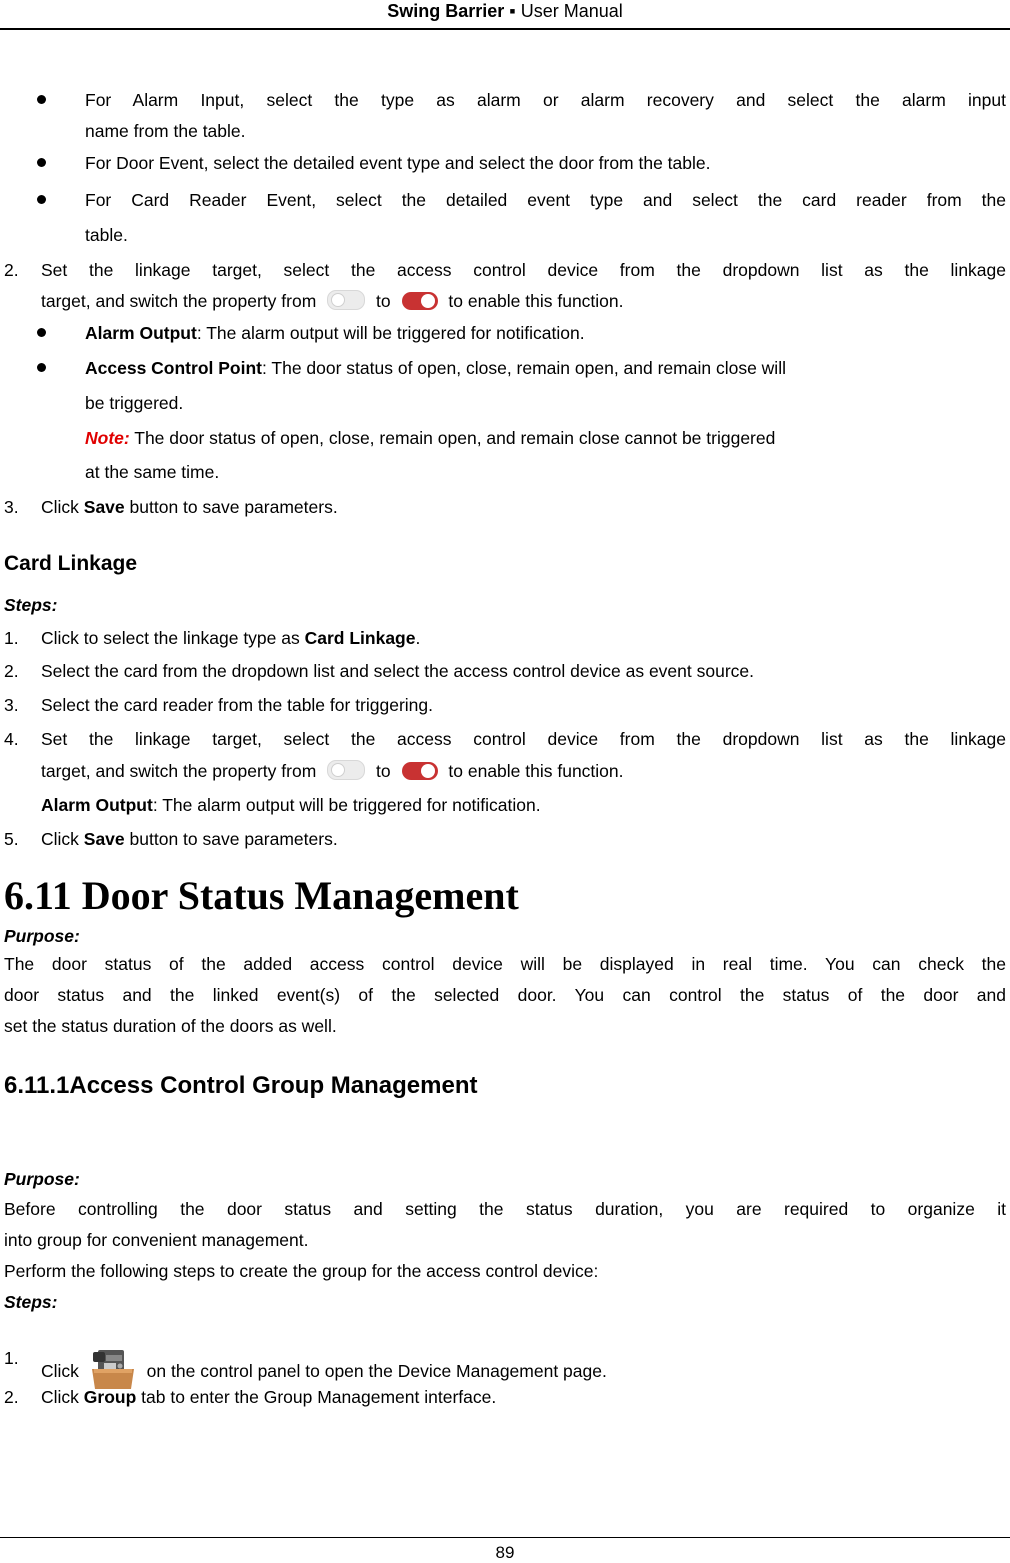 This screenshot has height=1563, width=1010. What do you see at coordinates (134, 403) in the screenshot?
I see `bullet-access-control-point-cont: be triggered.` at bounding box center [134, 403].